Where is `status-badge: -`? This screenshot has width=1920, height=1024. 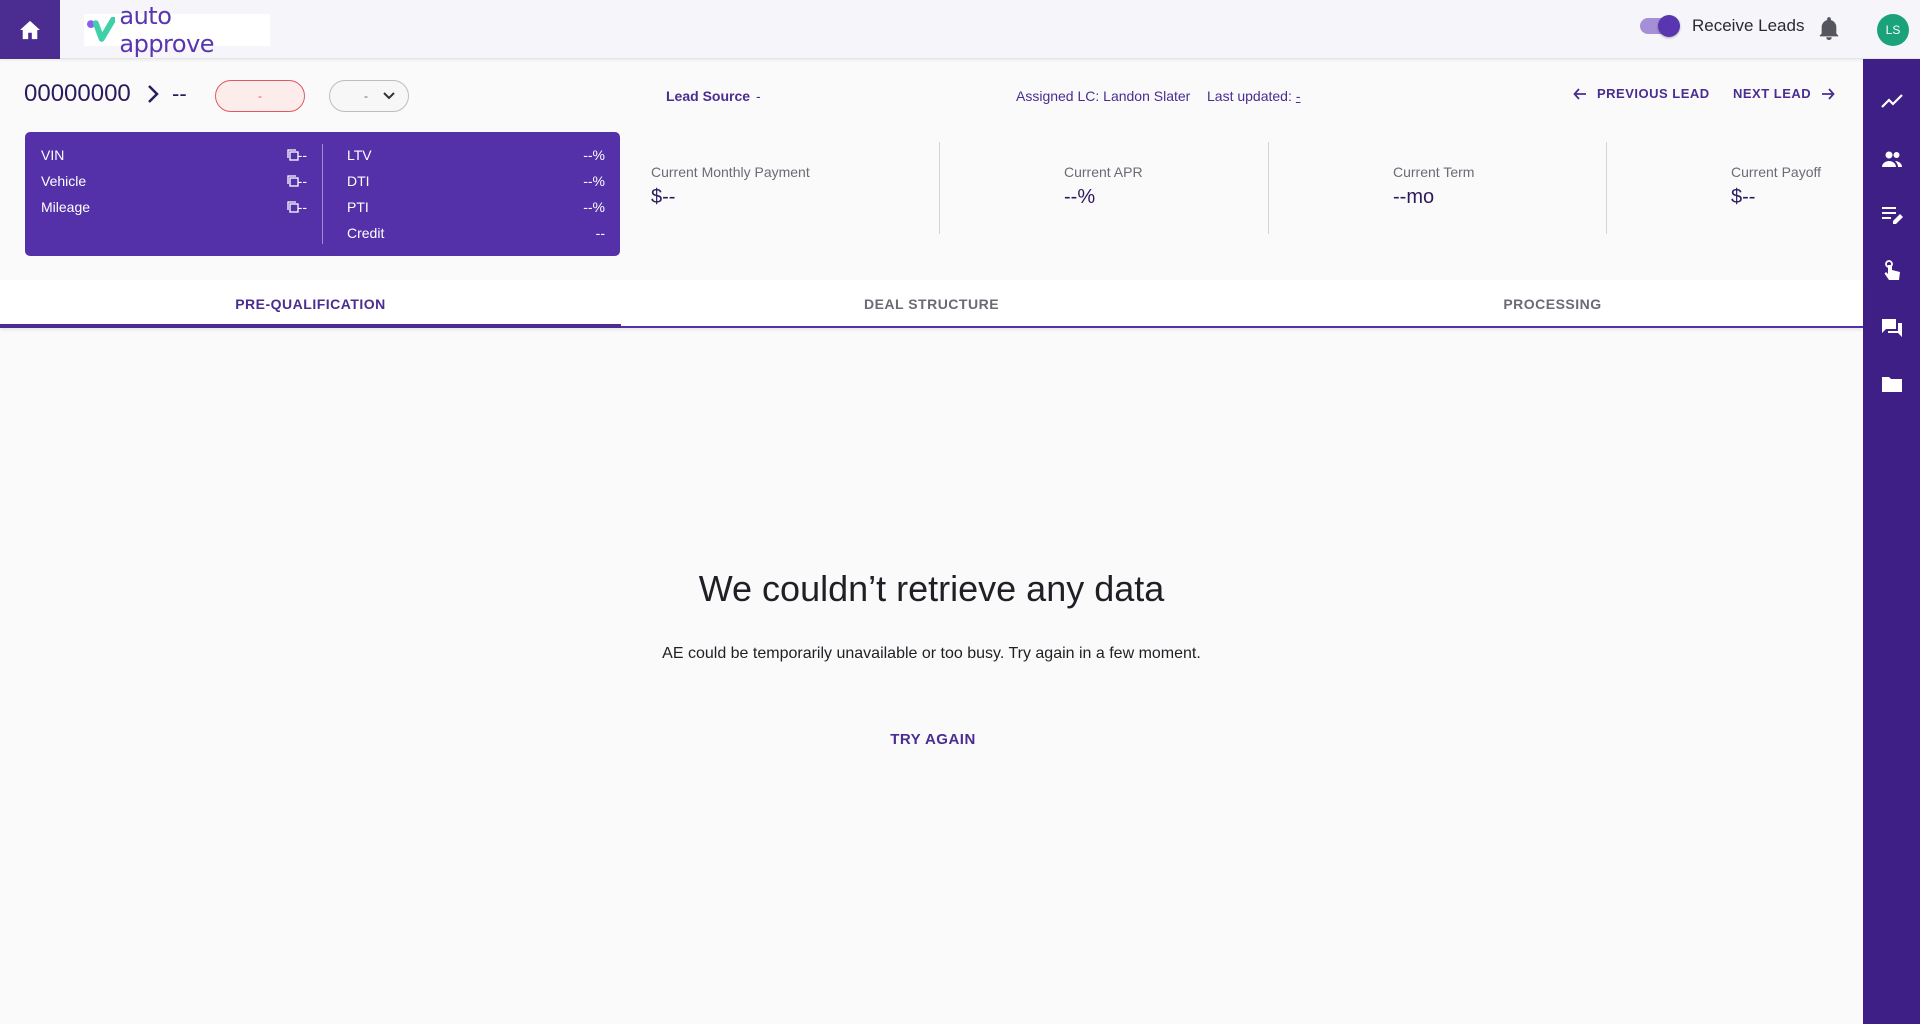 status-badge: - is located at coordinates (260, 96).